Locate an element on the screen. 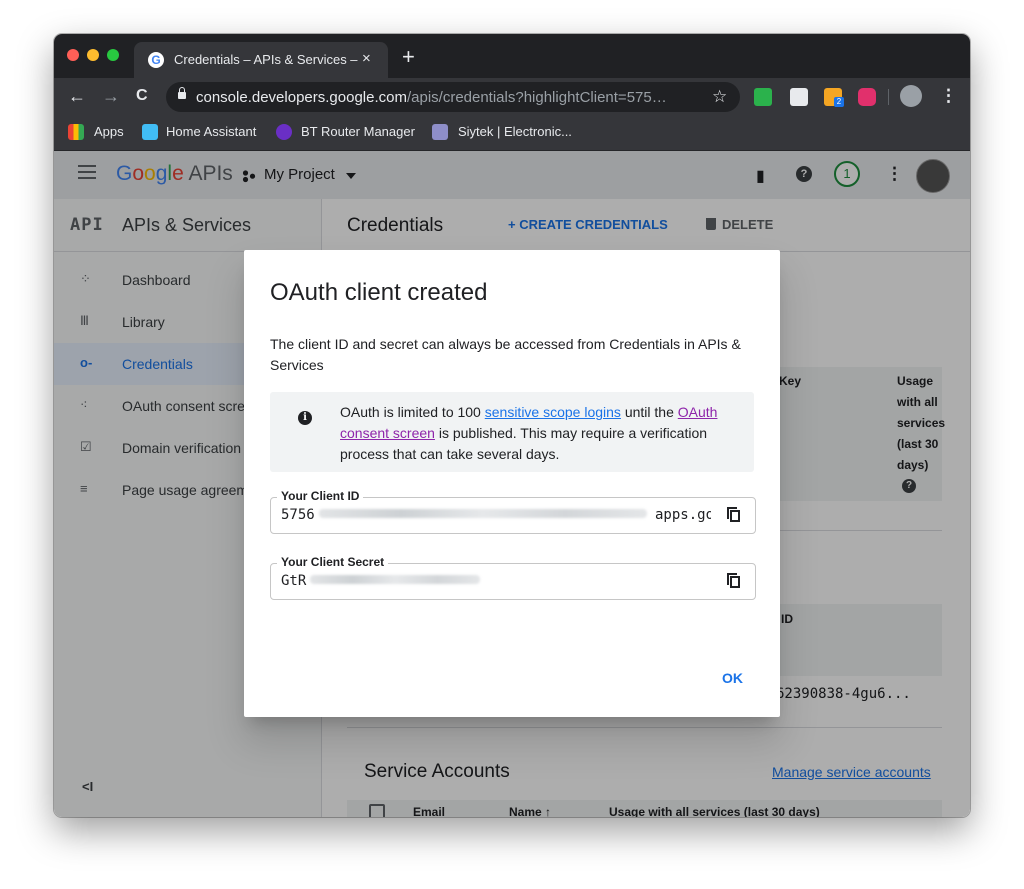 Image resolution: width=1024 pixels, height=889 pixels. bookmark-apps: Apps is located at coordinates (109, 132).